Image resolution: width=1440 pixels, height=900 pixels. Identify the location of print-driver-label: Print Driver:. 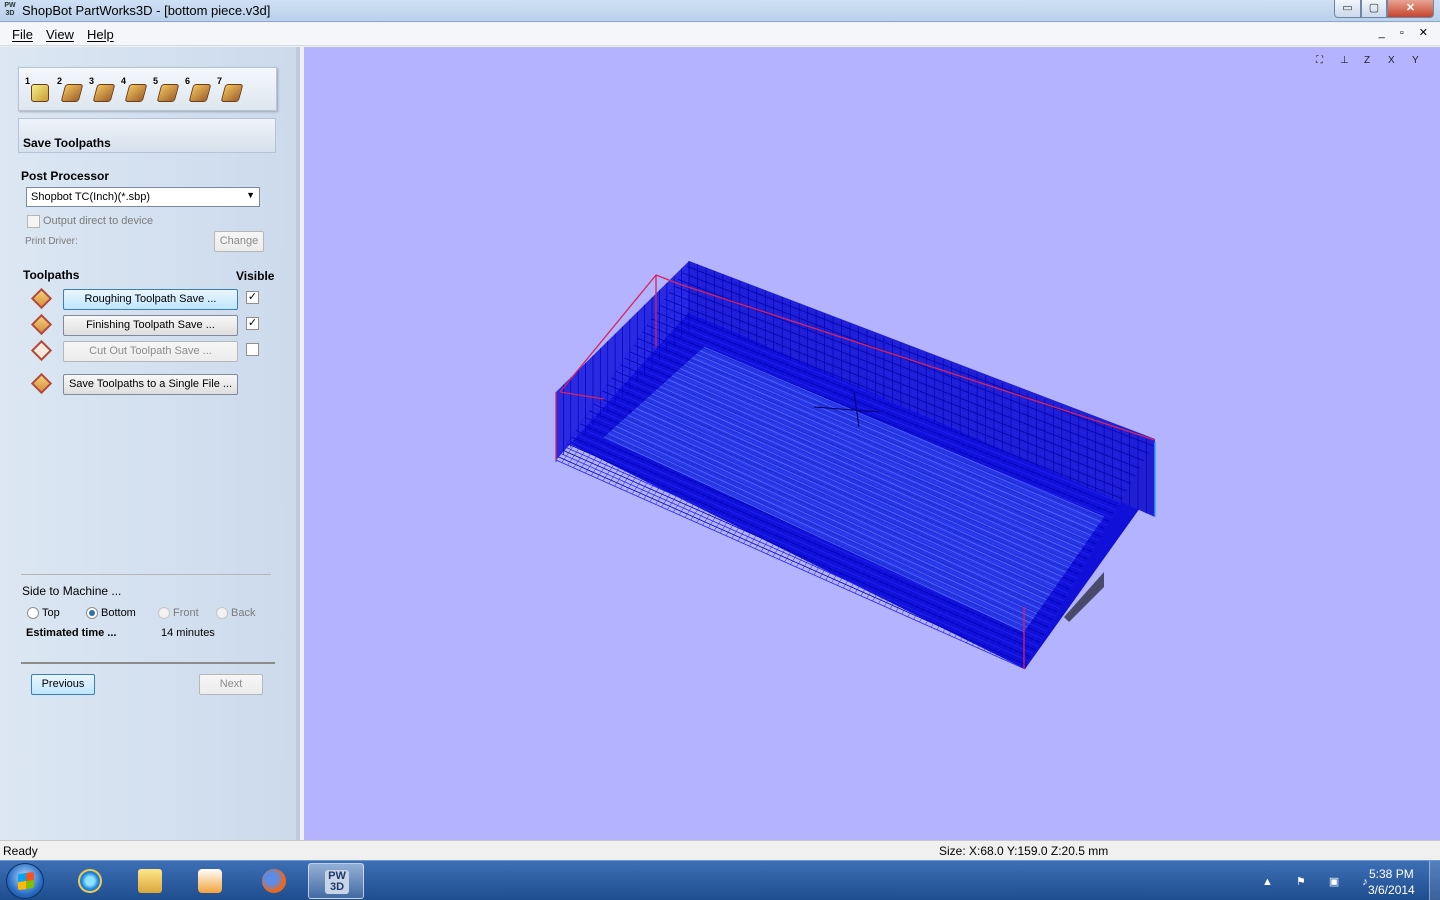
(51, 241).